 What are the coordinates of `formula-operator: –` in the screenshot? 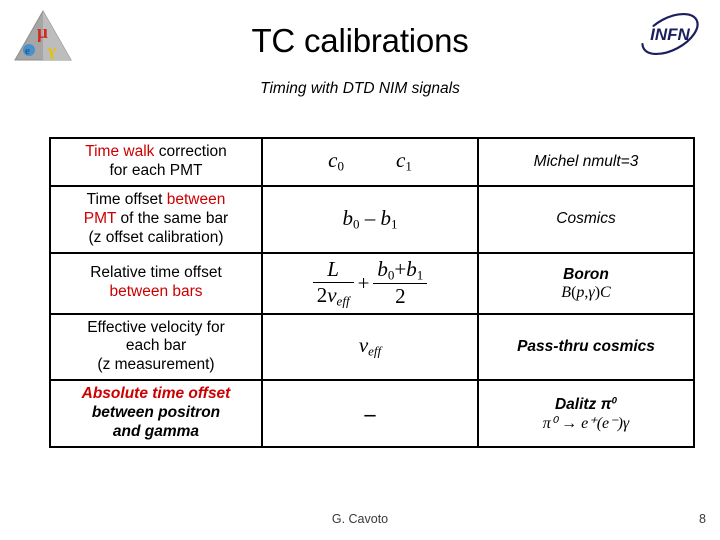 It's located at (370, 217).